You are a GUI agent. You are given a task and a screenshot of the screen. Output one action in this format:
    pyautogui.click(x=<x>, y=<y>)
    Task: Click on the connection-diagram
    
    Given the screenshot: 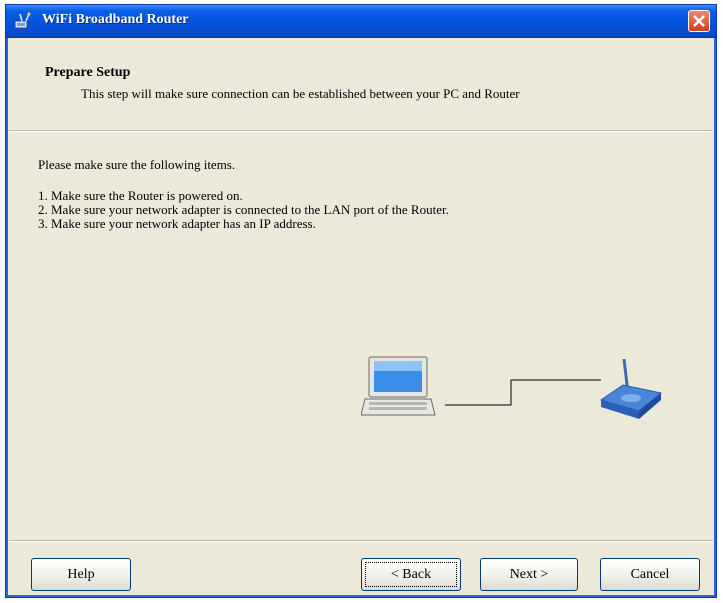 What is the action you would take?
    pyautogui.click(x=515, y=395)
    